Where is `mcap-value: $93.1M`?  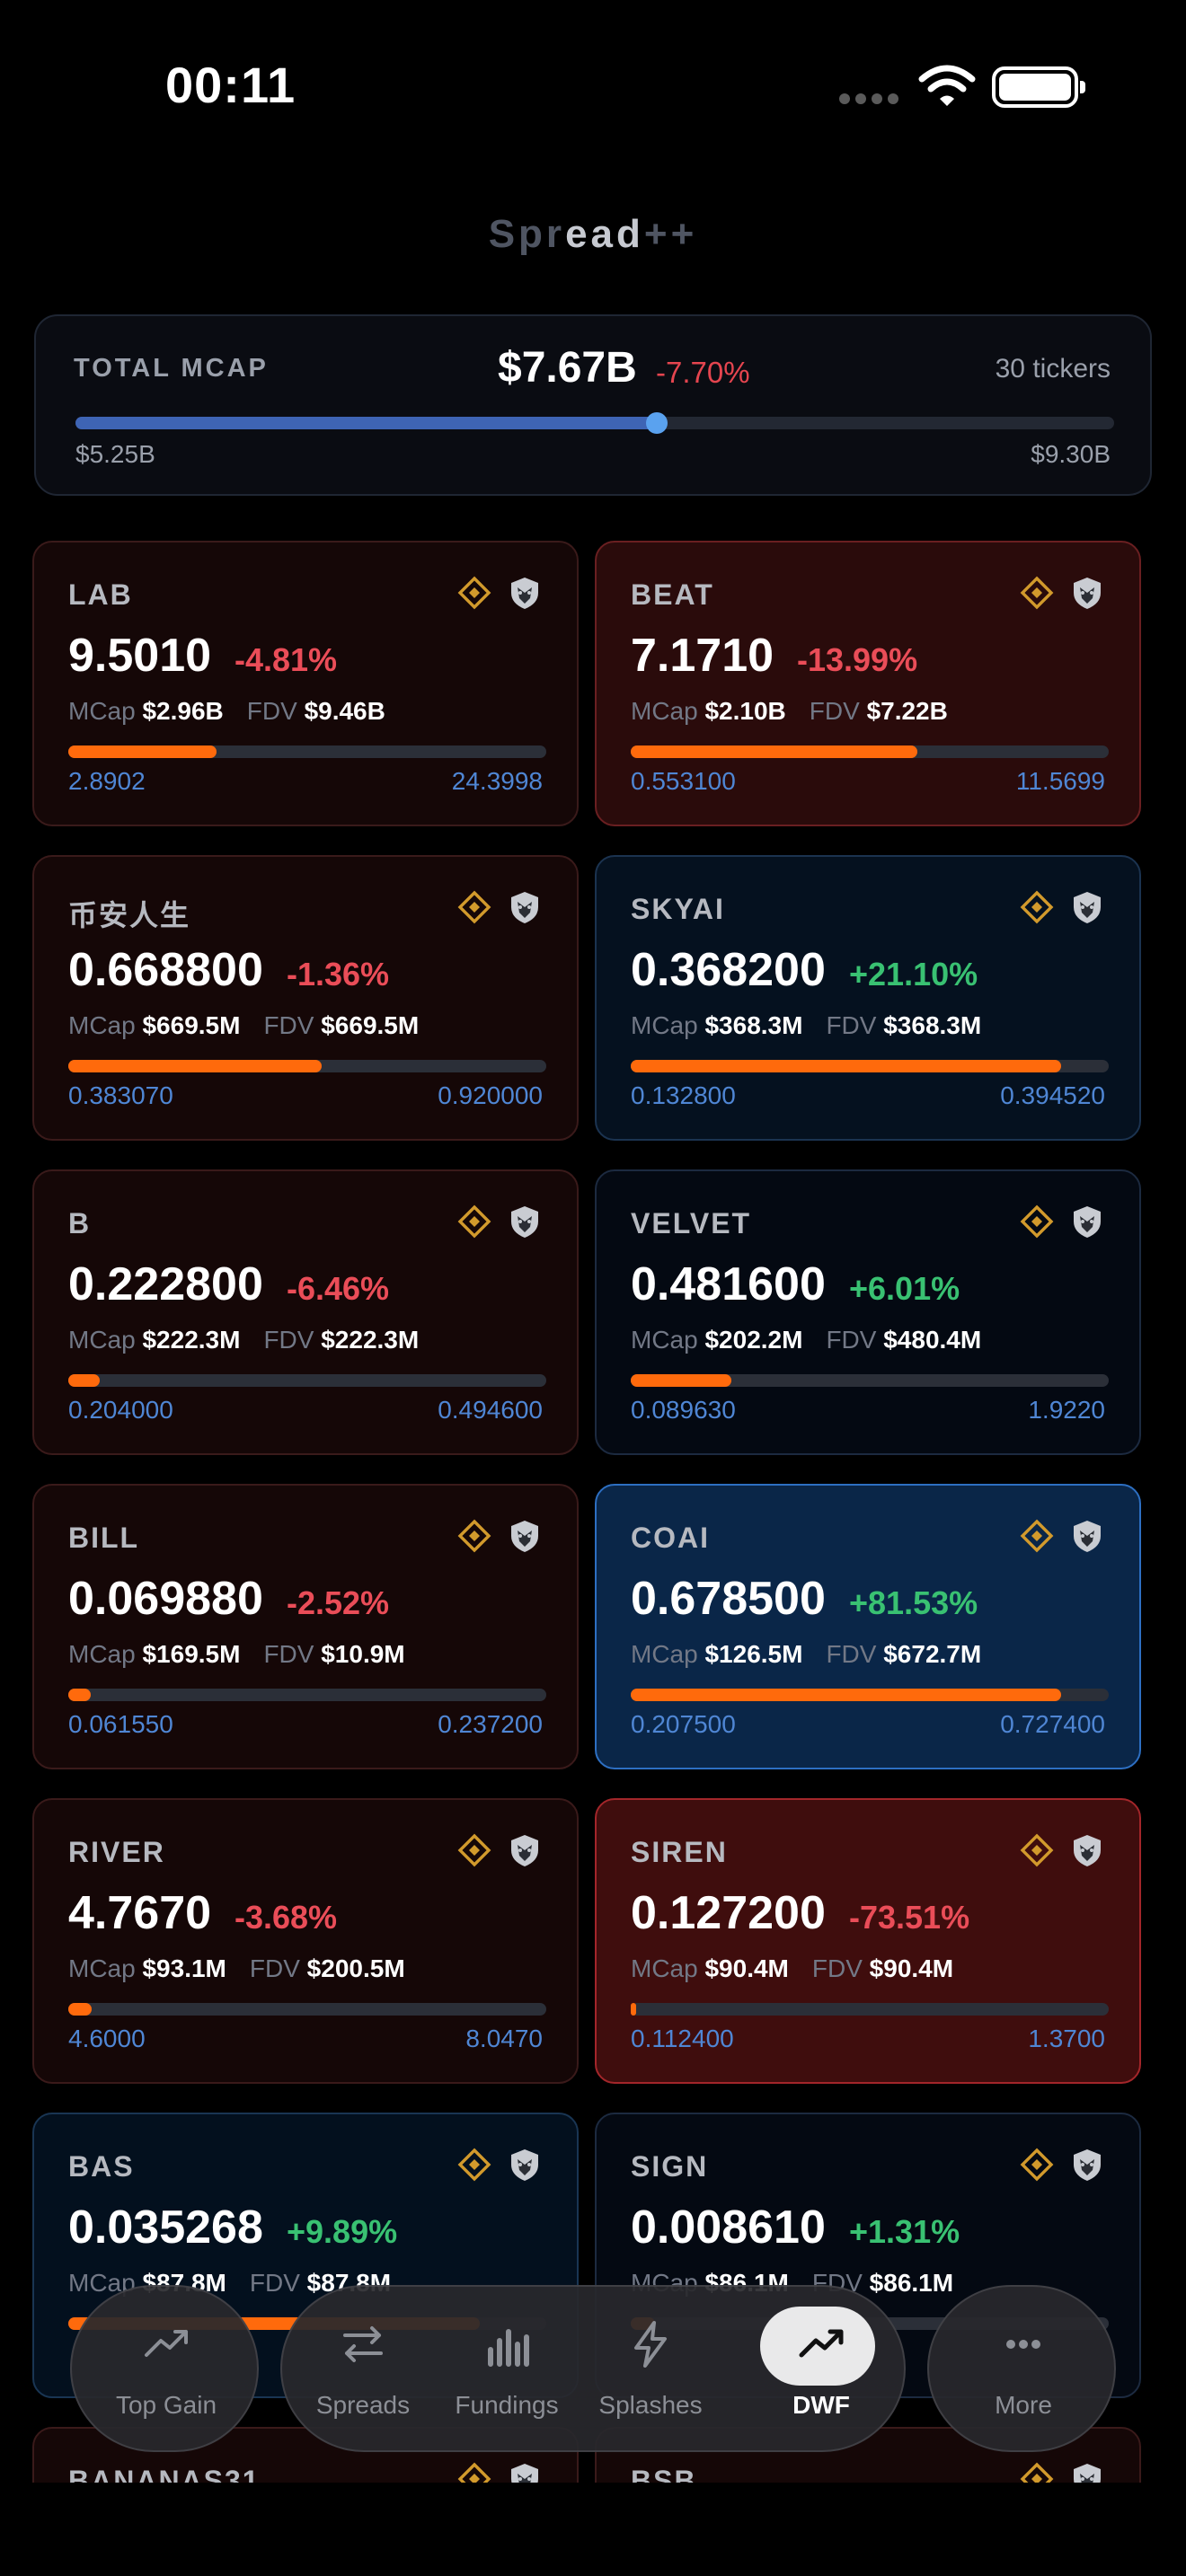
mcap-value: $93.1M is located at coordinates (184, 1968).